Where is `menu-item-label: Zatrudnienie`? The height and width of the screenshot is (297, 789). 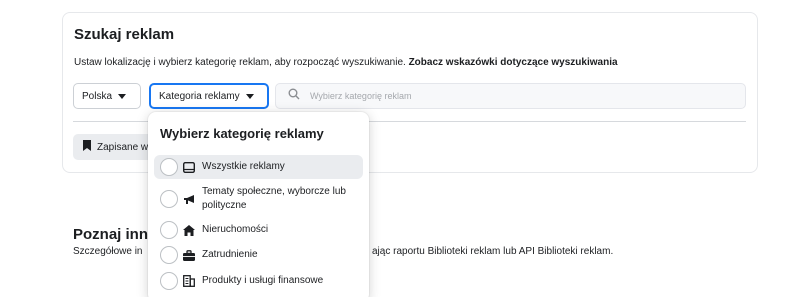 menu-item-label: Zatrudnienie is located at coordinates (230, 254).